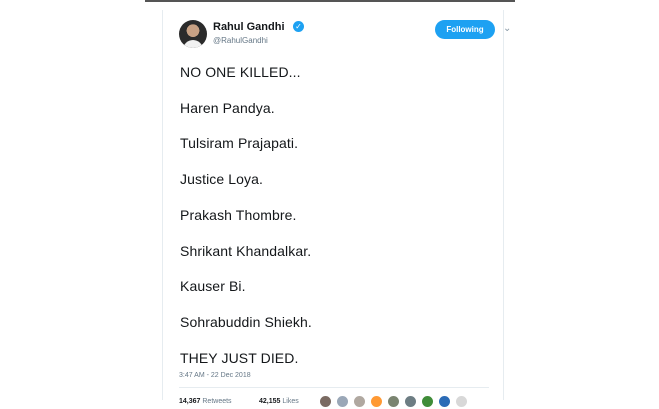 The height and width of the screenshot is (409, 659). I want to click on author-avatar, so click(193, 34).